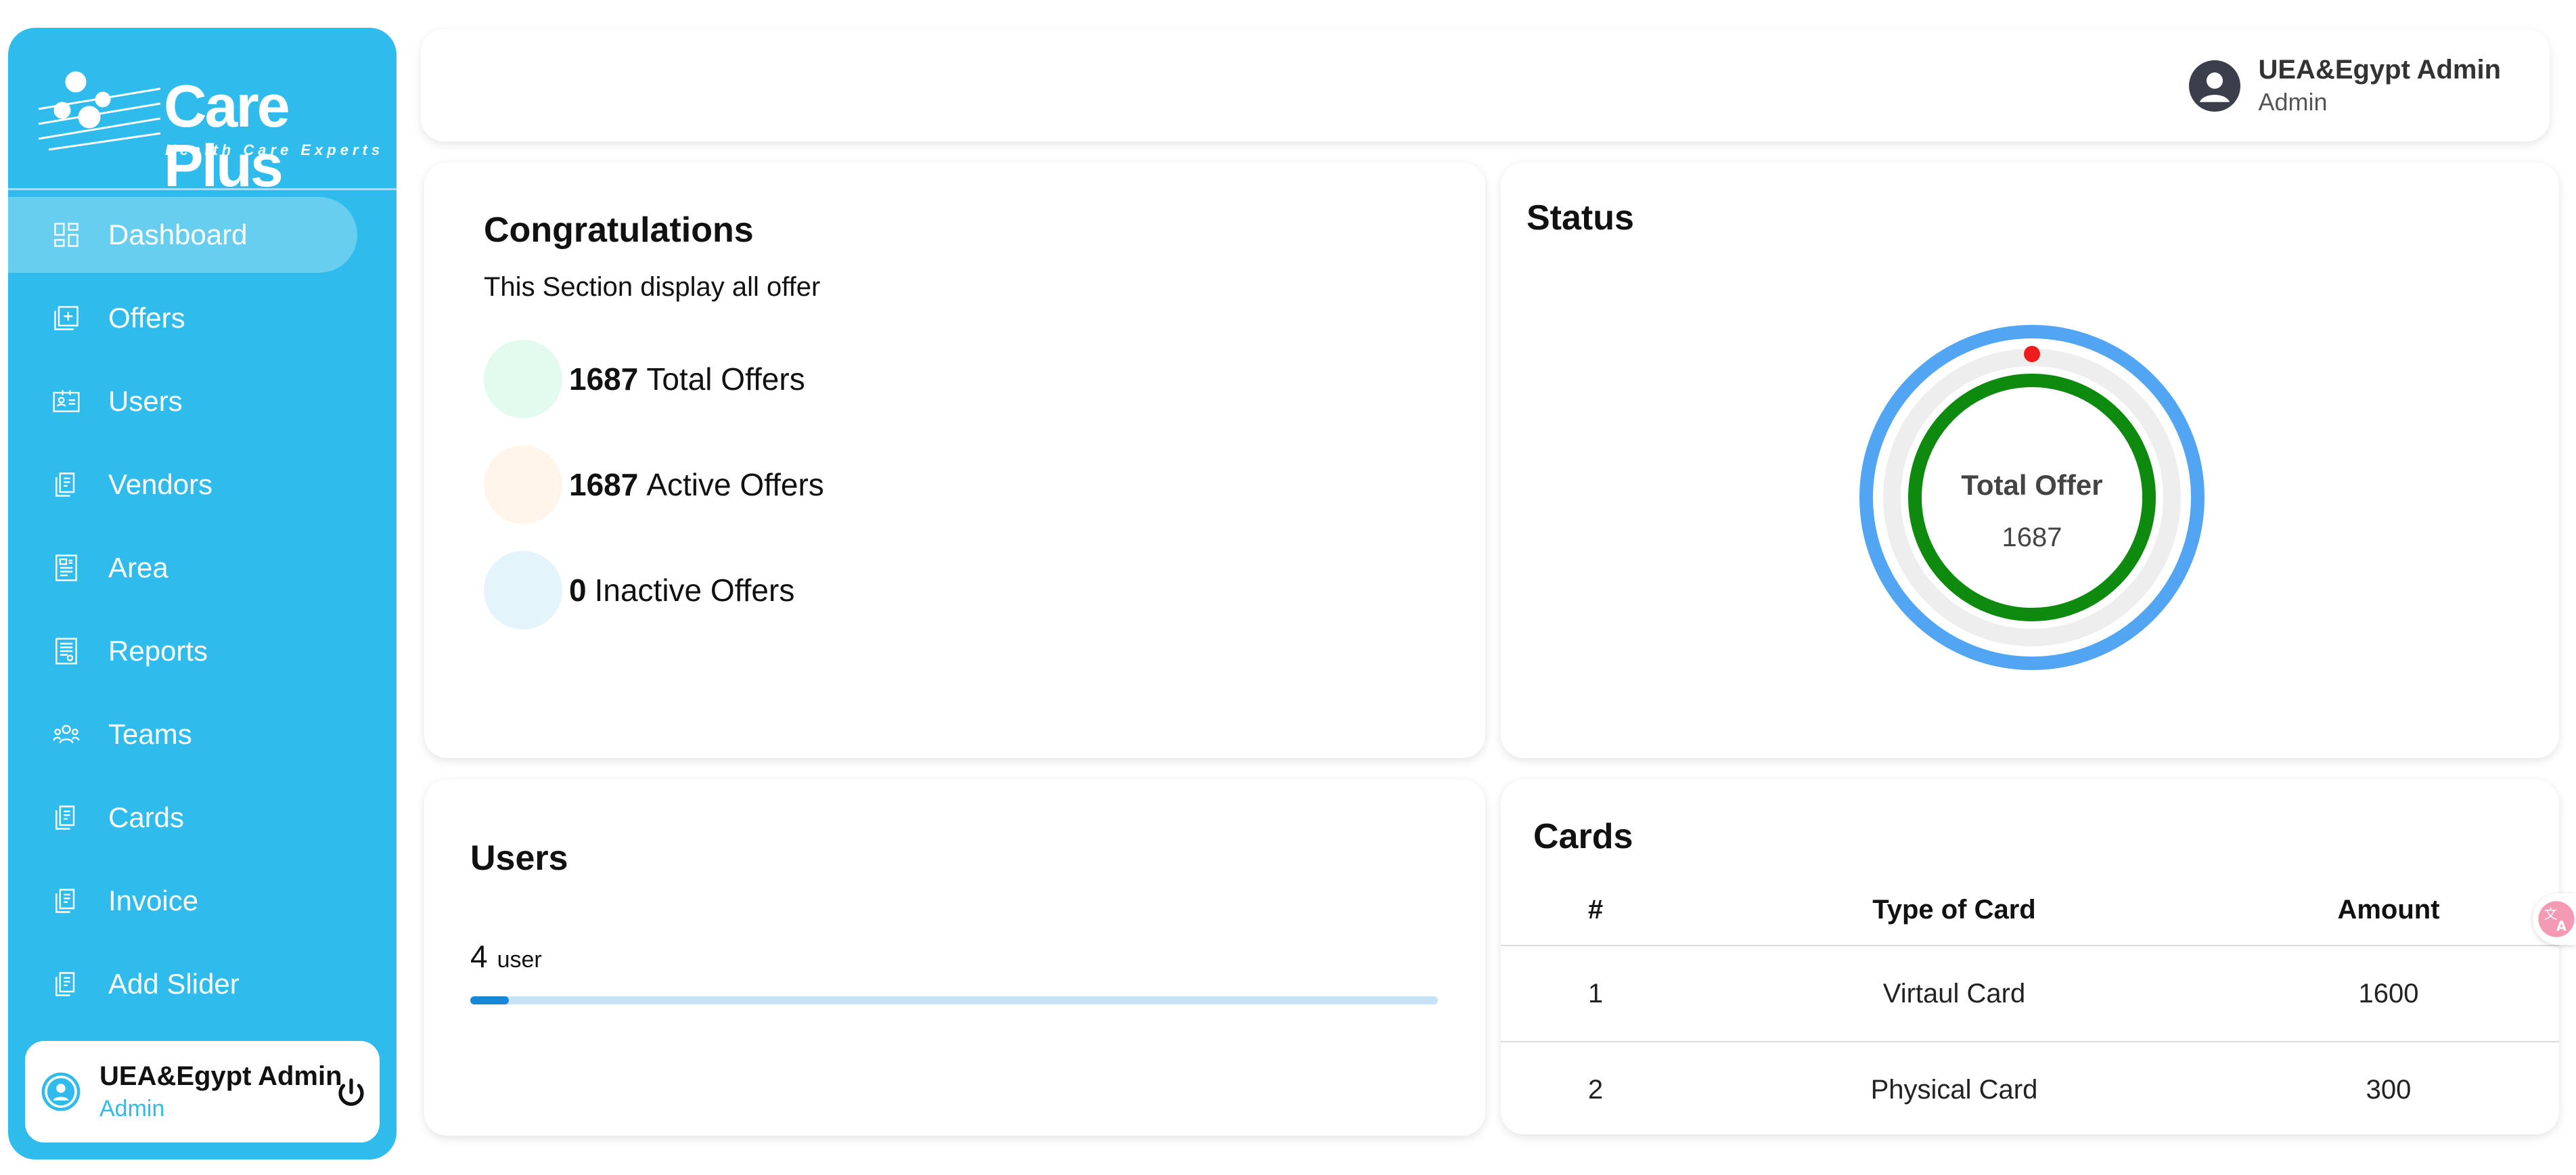 The width and height of the screenshot is (2576, 1175). What do you see at coordinates (66, 401) in the screenshot?
I see `users-icon` at bounding box center [66, 401].